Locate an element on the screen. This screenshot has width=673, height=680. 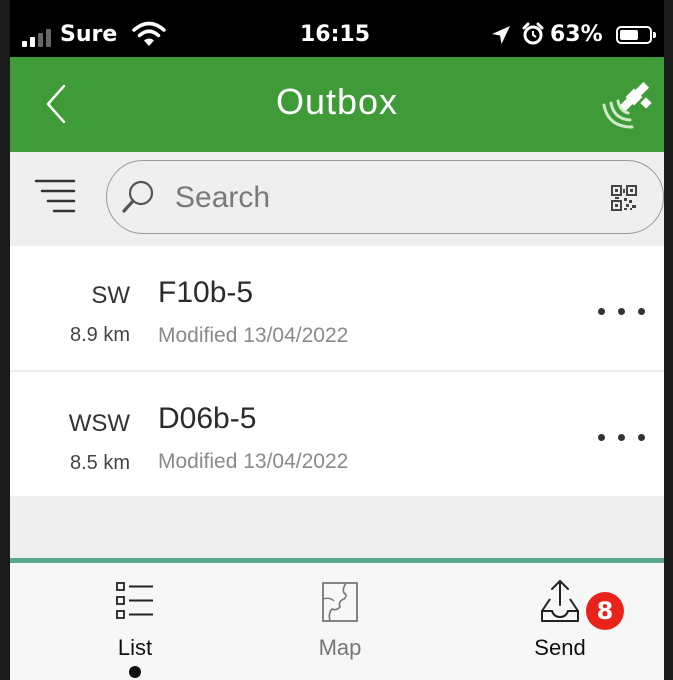
nav-header: Outbox is located at coordinates (337, 104).